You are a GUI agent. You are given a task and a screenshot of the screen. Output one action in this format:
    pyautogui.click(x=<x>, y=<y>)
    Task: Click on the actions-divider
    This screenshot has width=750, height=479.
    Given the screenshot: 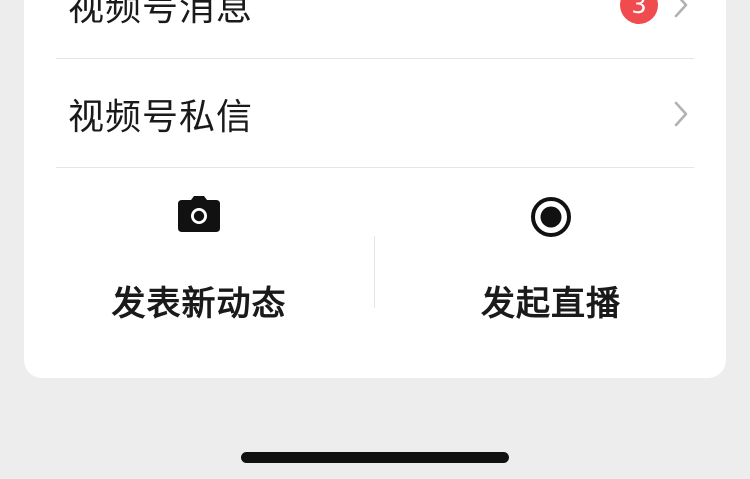 What is the action you would take?
    pyautogui.click(x=374, y=272)
    